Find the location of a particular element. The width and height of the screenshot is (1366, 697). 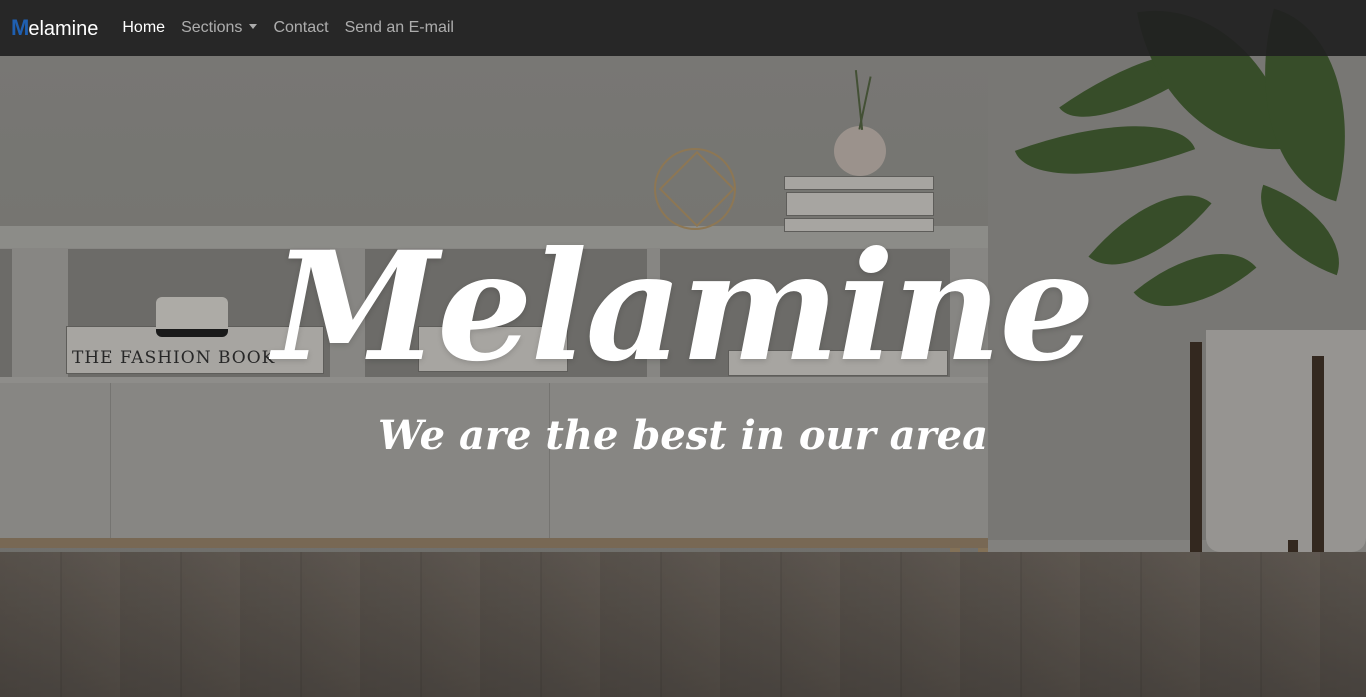

nav-sections-dropdown: Sections is located at coordinates (219, 28).